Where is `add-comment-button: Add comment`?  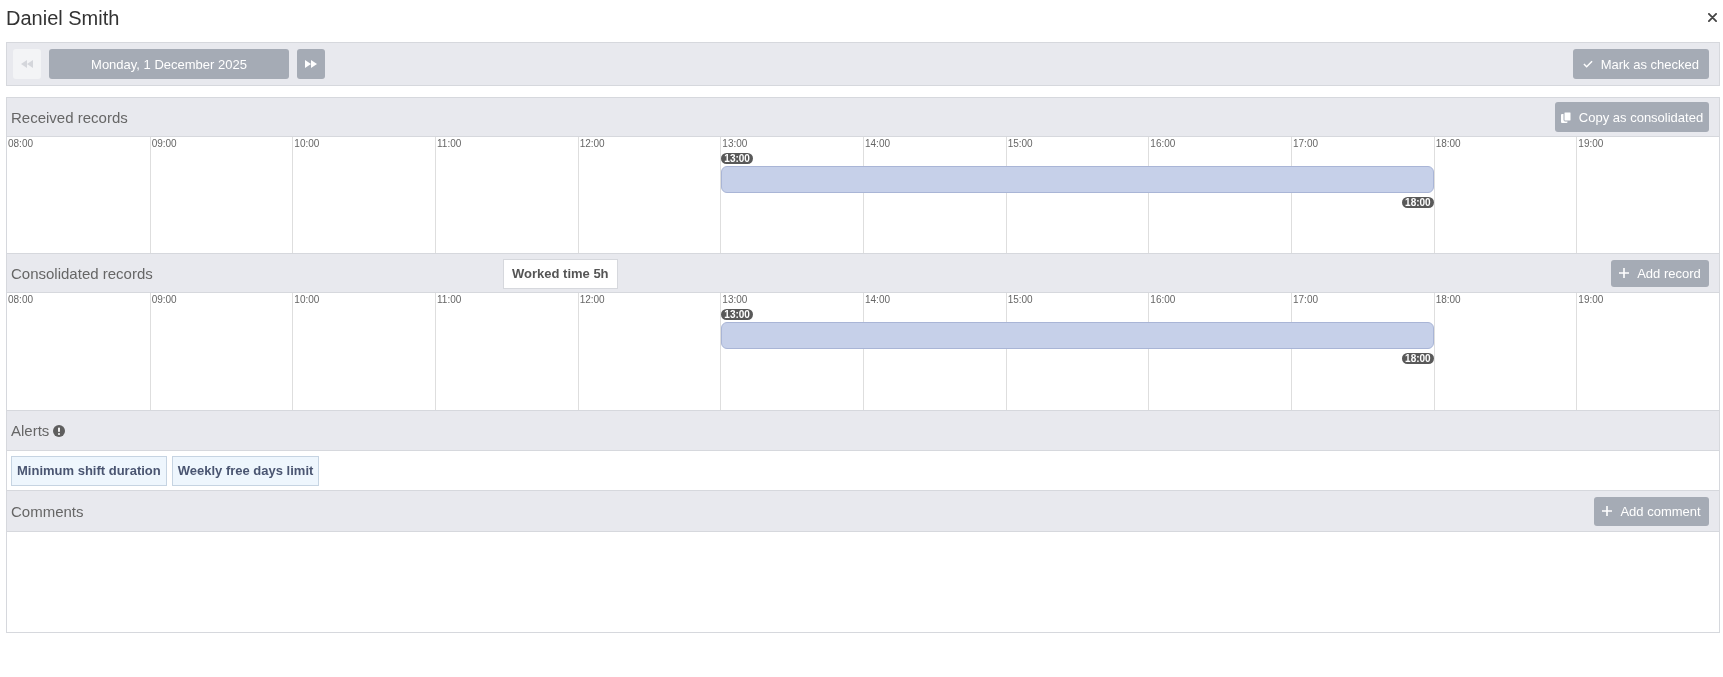
add-comment-button: Add comment is located at coordinates (1651, 511).